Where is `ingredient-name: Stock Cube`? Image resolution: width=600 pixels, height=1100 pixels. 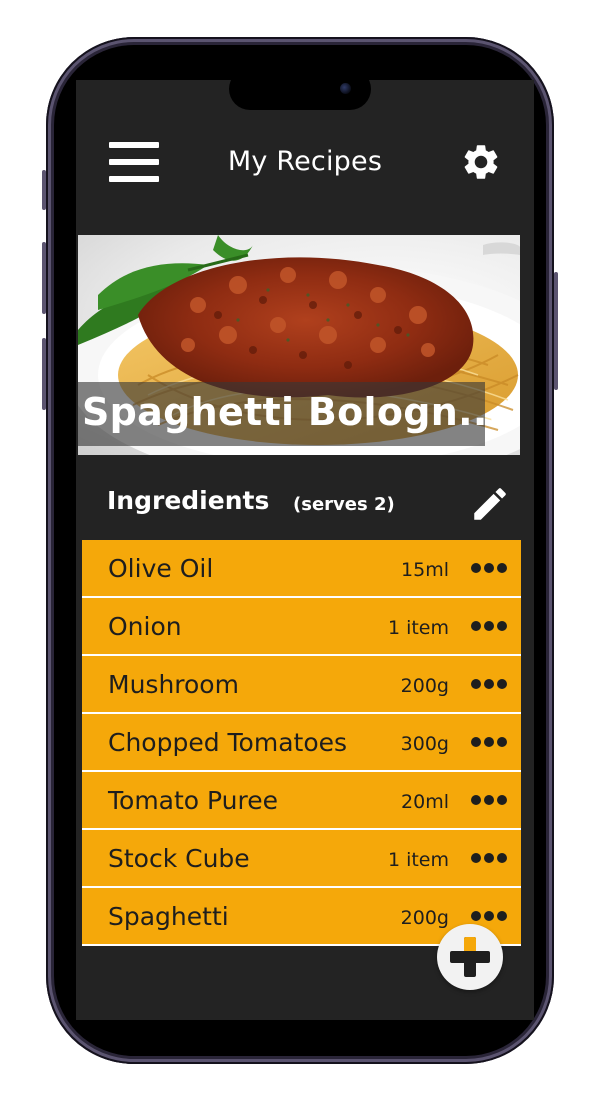
ingredient-name: Stock Cube is located at coordinates (179, 858).